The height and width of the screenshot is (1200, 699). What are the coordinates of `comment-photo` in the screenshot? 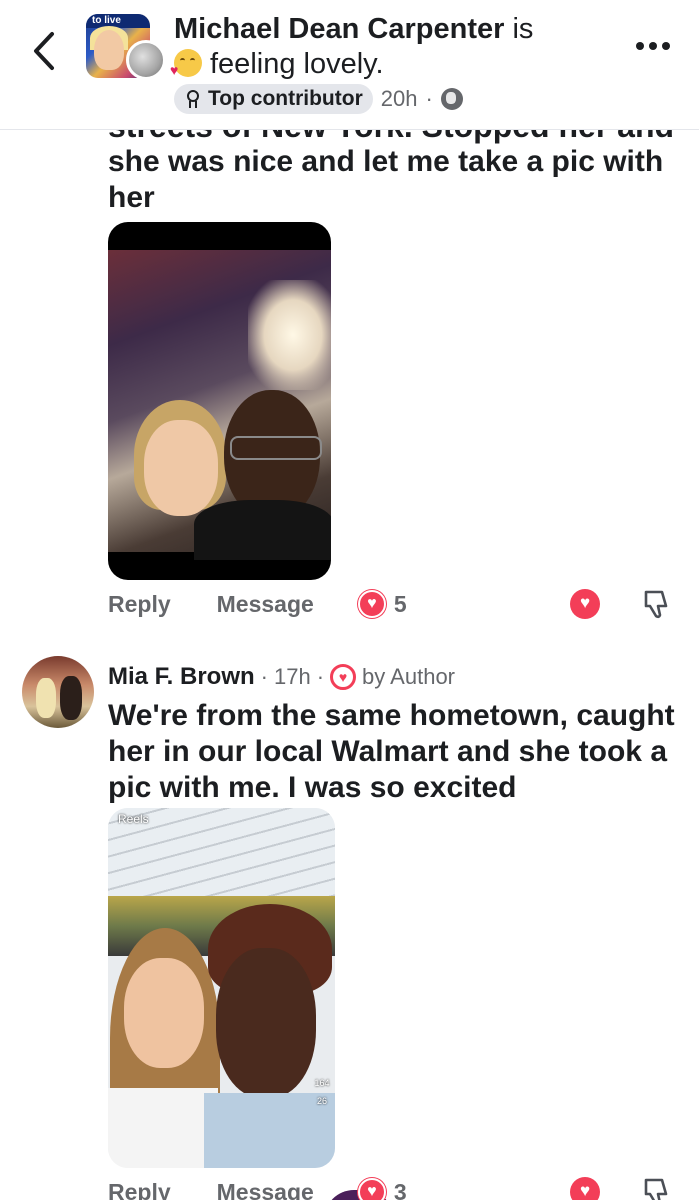 It's located at (219, 401).